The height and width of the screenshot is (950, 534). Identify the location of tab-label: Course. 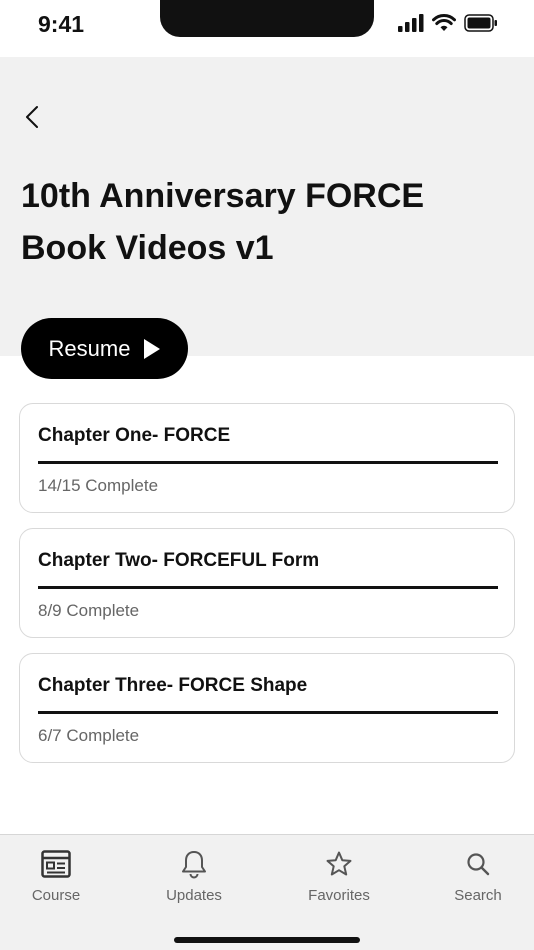
(56, 895).